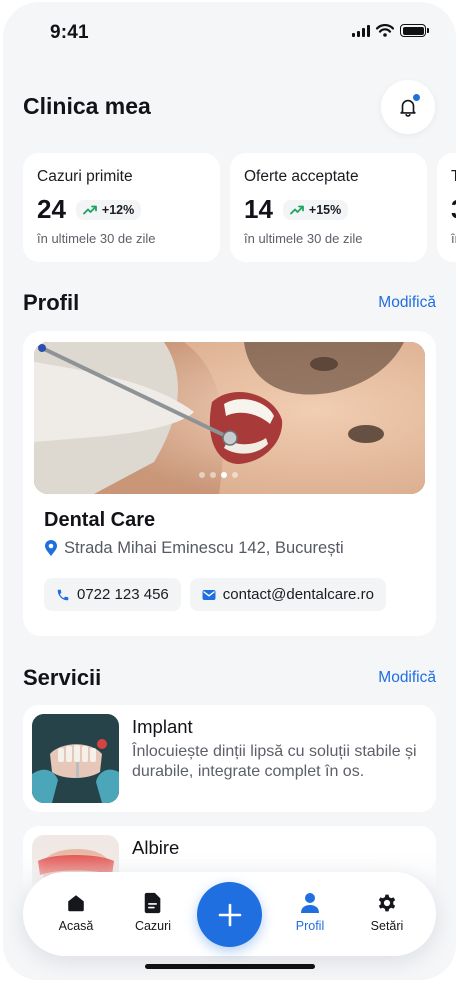 The height and width of the screenshot is (983, 459). What do you see at coordinates (204, 548) in the screenshot?
I see `address-text: Strada Mihai Eminescu 142, București` at bounding box center [204, 548].